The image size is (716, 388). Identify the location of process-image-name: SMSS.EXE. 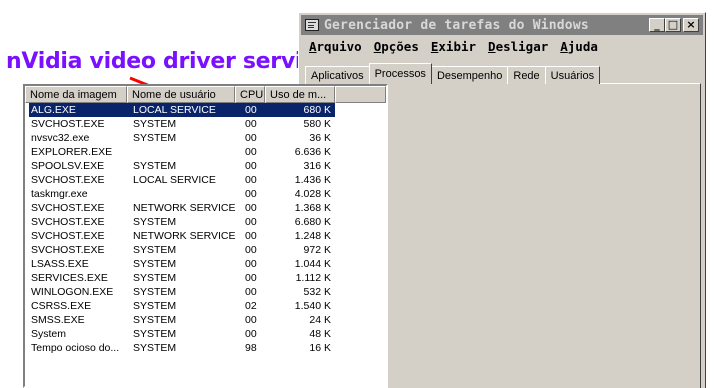
(58, 320).